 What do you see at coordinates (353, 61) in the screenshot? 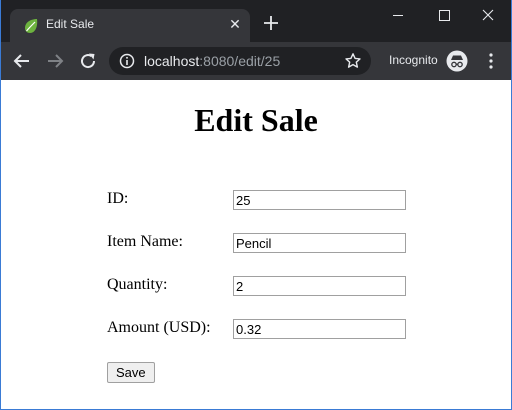
I see `star-icon` at bounding box center [353, 61].